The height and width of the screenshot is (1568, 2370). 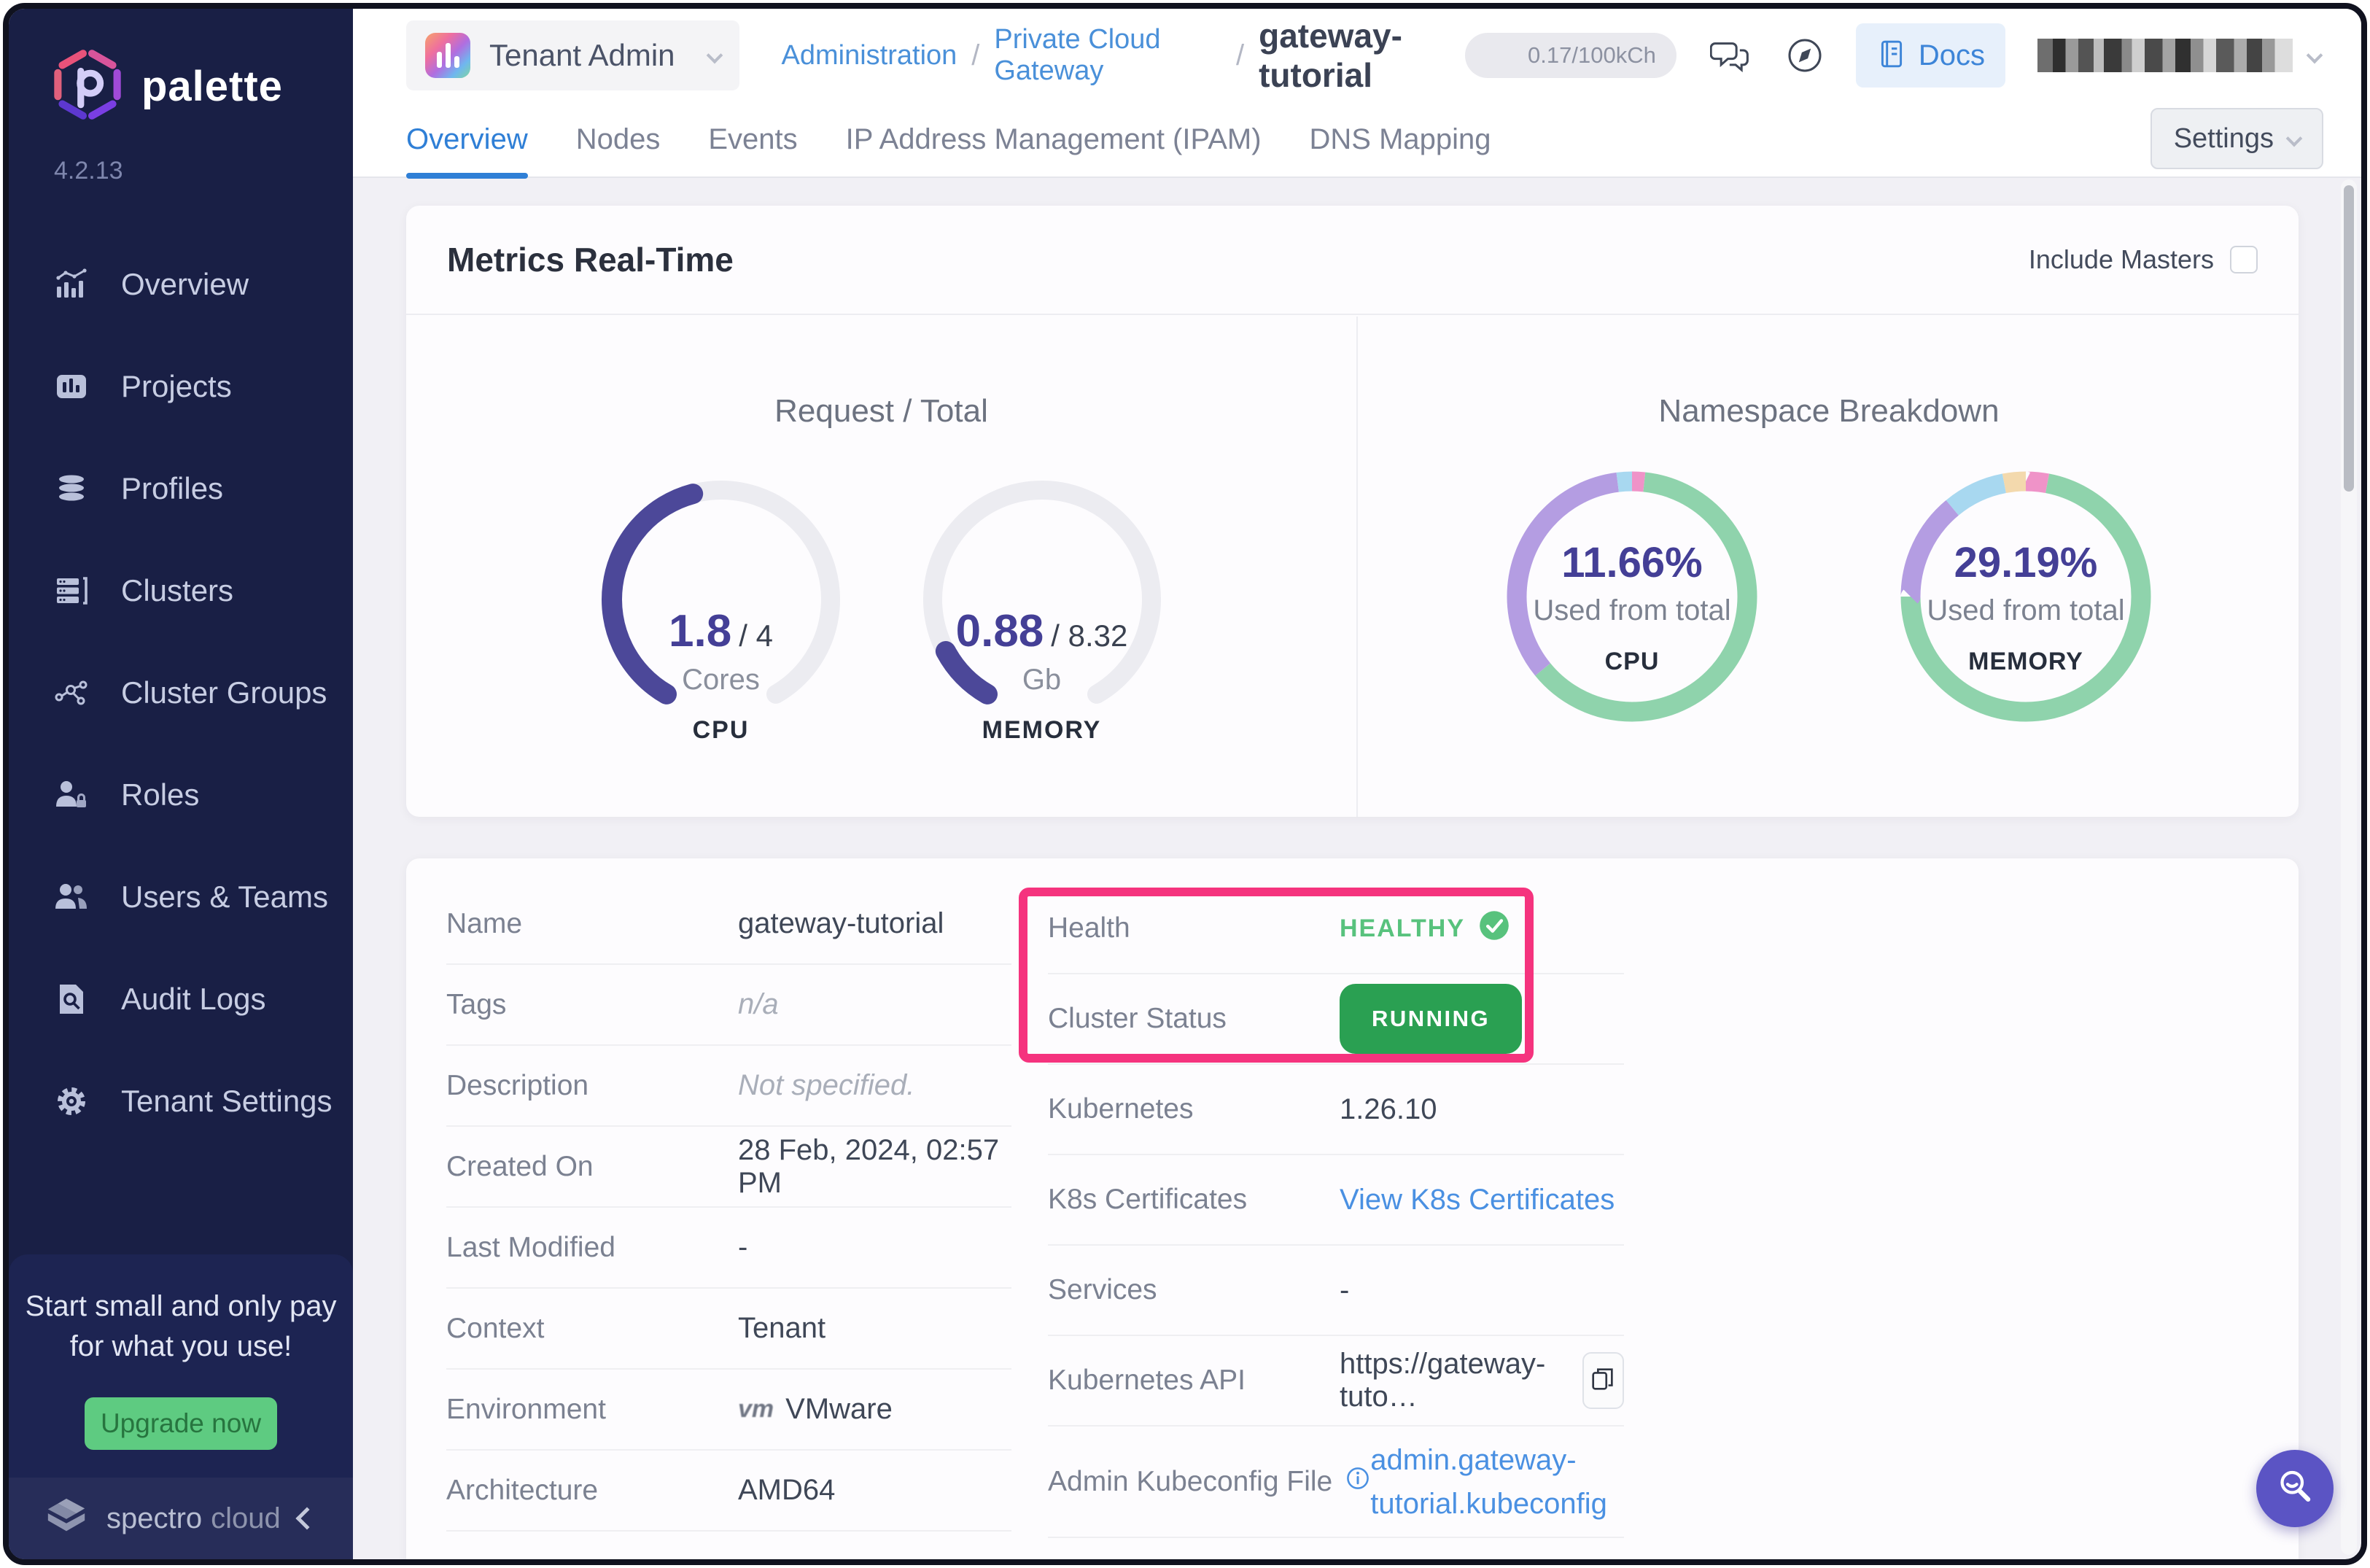 What do you see at coordinates (2121, 259) in the screenshot?
I see `include-masters-label: Include Masters` at bounding box center [2121, 259].